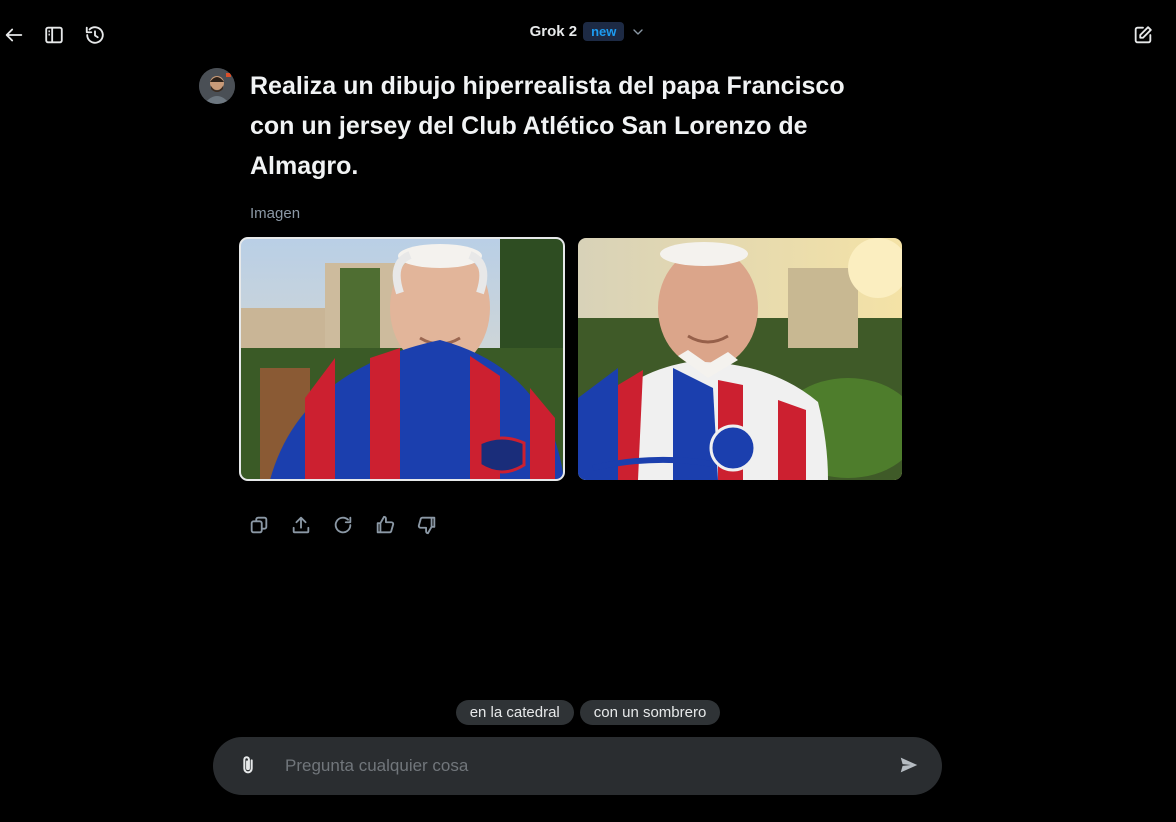 The image size is (1176, 822). I want to click on regenerate-icon, so click(343, 525).